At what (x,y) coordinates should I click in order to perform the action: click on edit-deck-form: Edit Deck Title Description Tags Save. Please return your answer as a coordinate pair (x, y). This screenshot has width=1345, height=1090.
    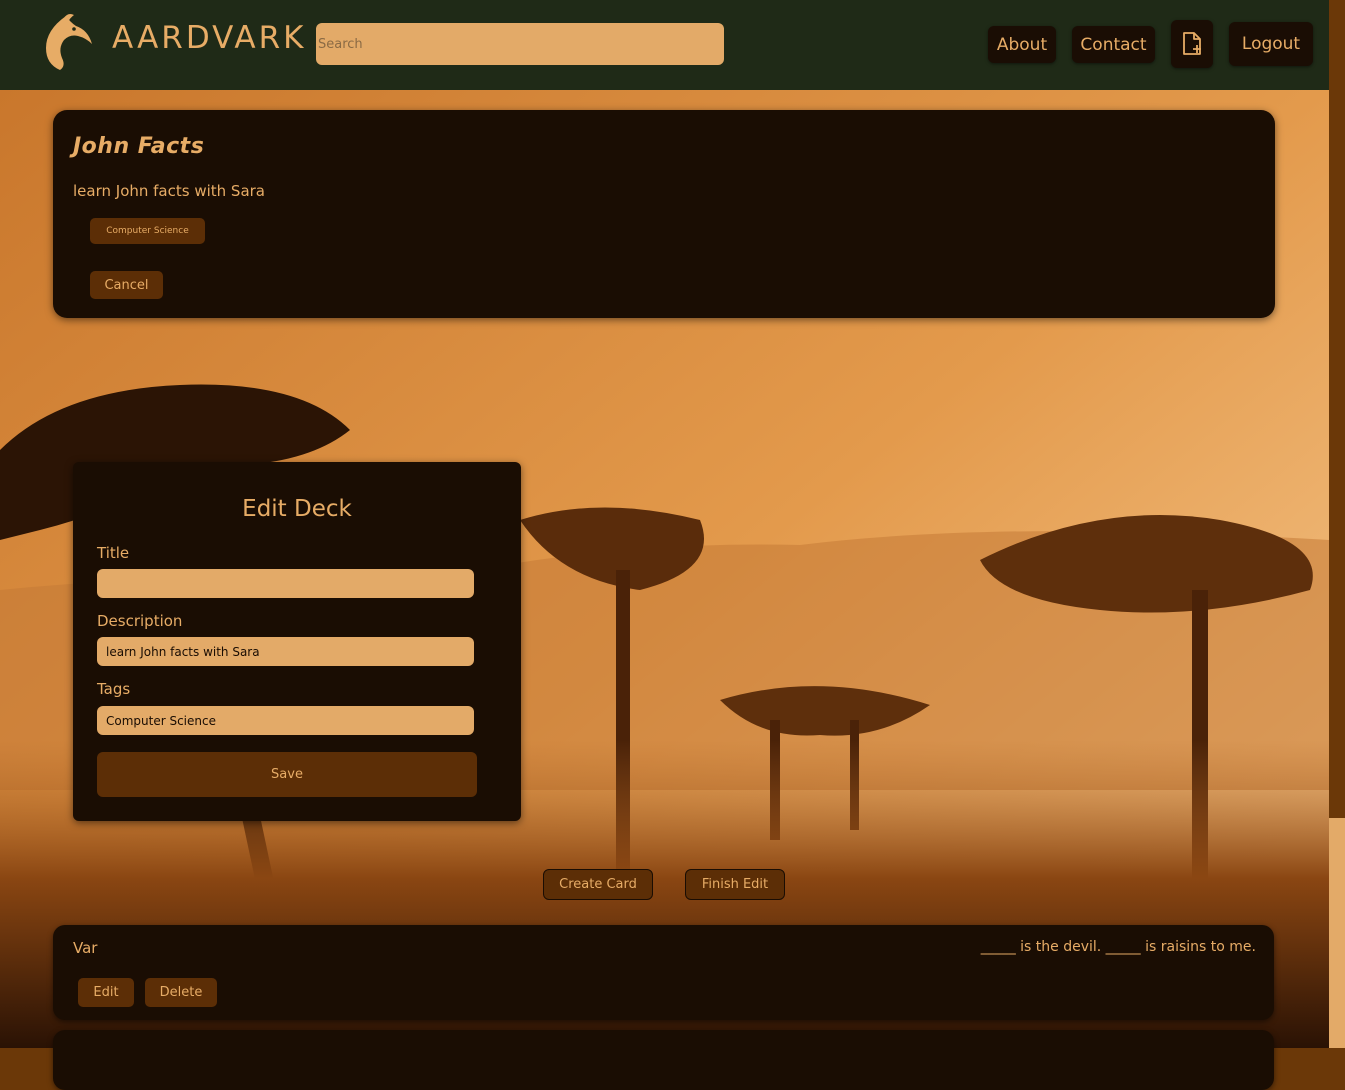
    Looking at the image, I should click on (297, 641).